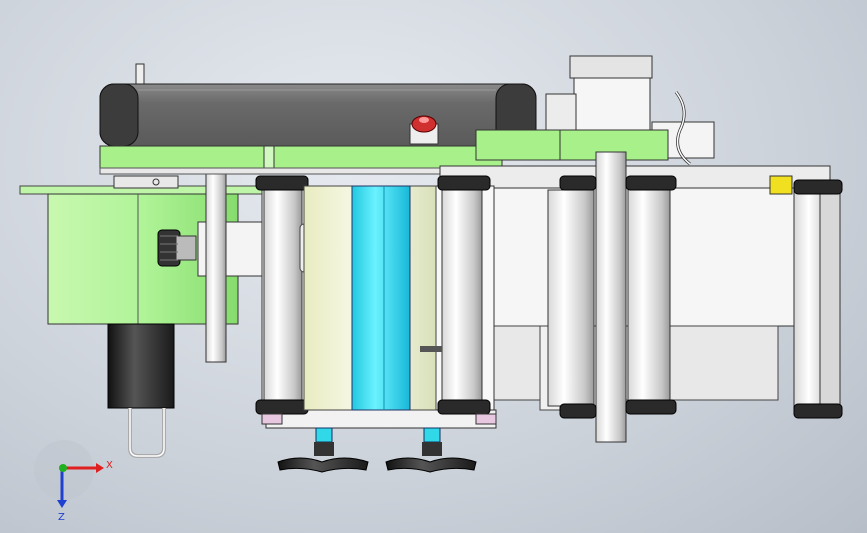 The height and width of the screenshot is (533, 867). What do you see at coordinates (109, 465) in the screenshot?
I see `x-axis-label: X` at bounding box center [109, 465].